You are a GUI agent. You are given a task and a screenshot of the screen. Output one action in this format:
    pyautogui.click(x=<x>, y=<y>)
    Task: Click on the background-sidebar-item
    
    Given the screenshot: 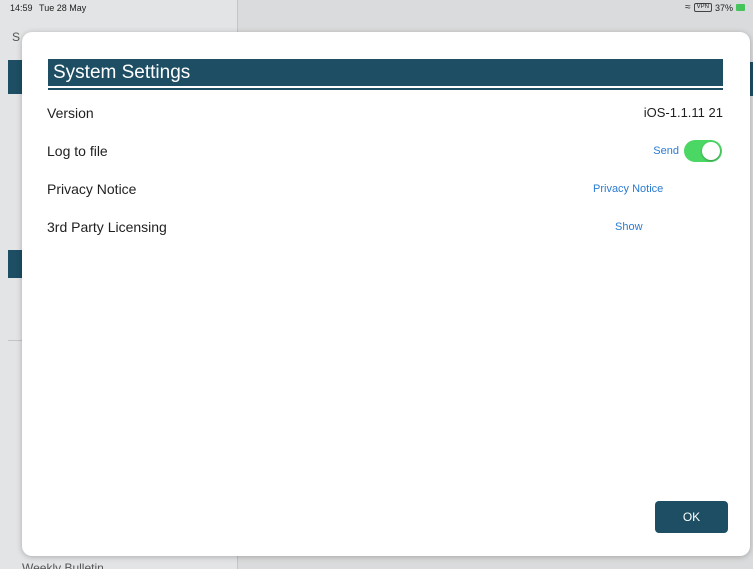 What is the action you would take?
    pyautogui.click(x=15, y=264)
    